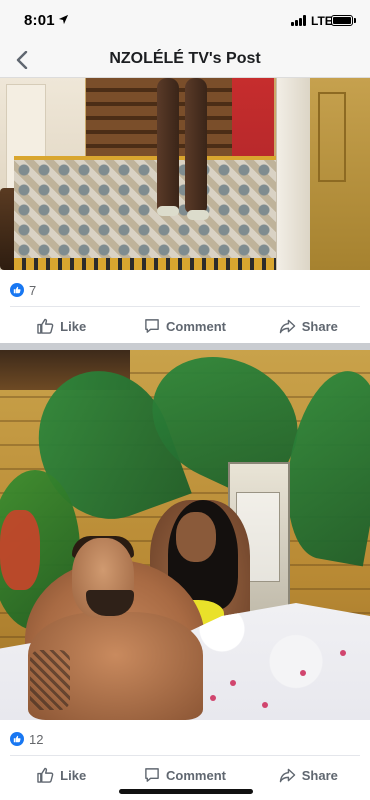 Image resolution: width=370 pixels, height=800 pixels. I want to click on reaction-count: 7, so click(33, 290).